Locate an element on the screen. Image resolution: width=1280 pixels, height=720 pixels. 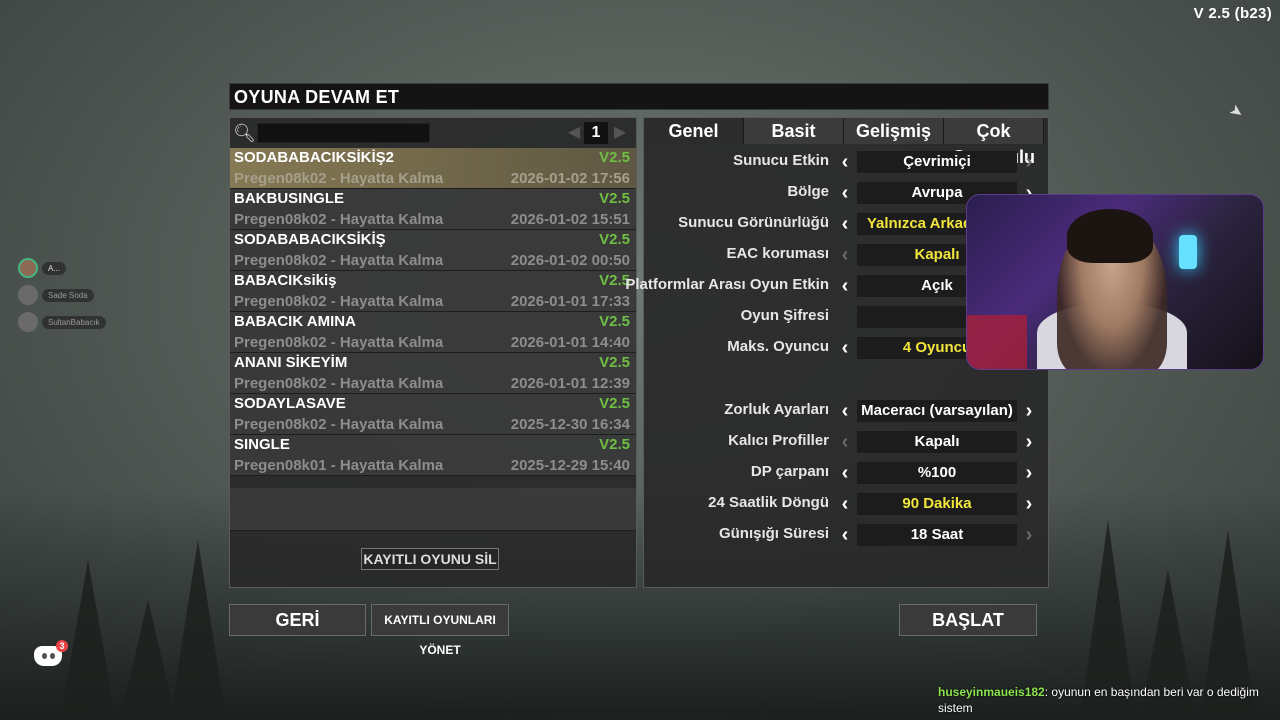
setting-row: Sunucu Etkin ‹ Çevrimiçi › is located at coordinates (846, 162).